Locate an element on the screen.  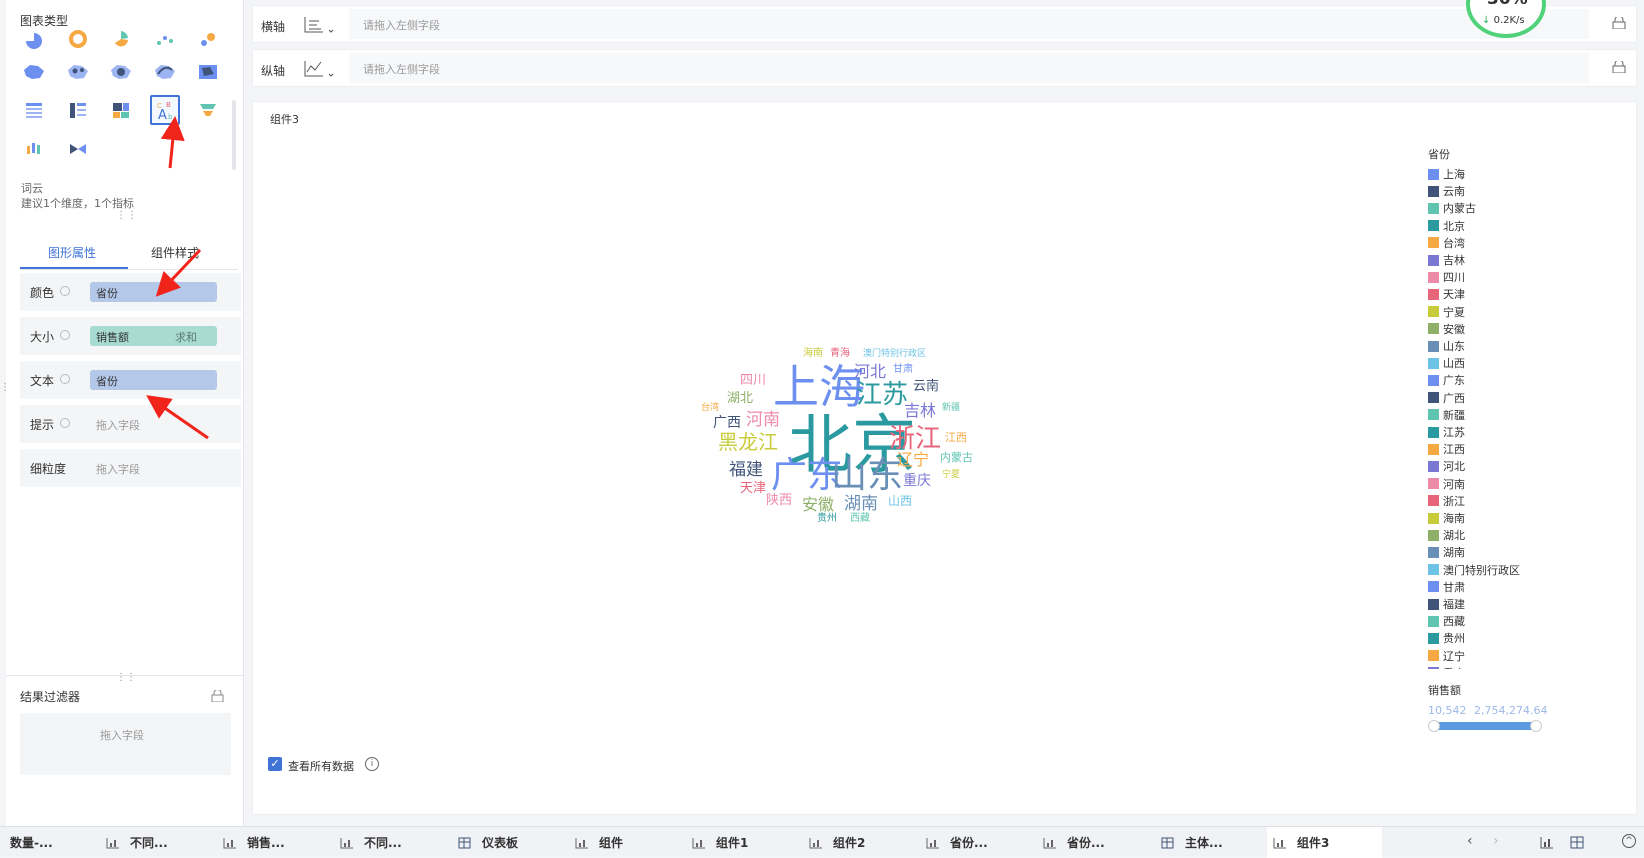
legend-item: 上海 is located at coordinates (1446, 174).